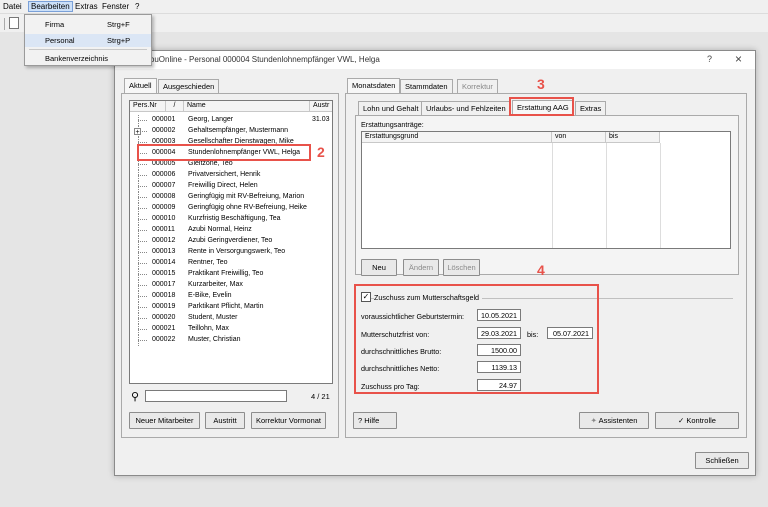  Describe the element at coordinates (88, 24) in the screenshot. I see `dropdown-item-firma: Firma Strg+F` at that location.